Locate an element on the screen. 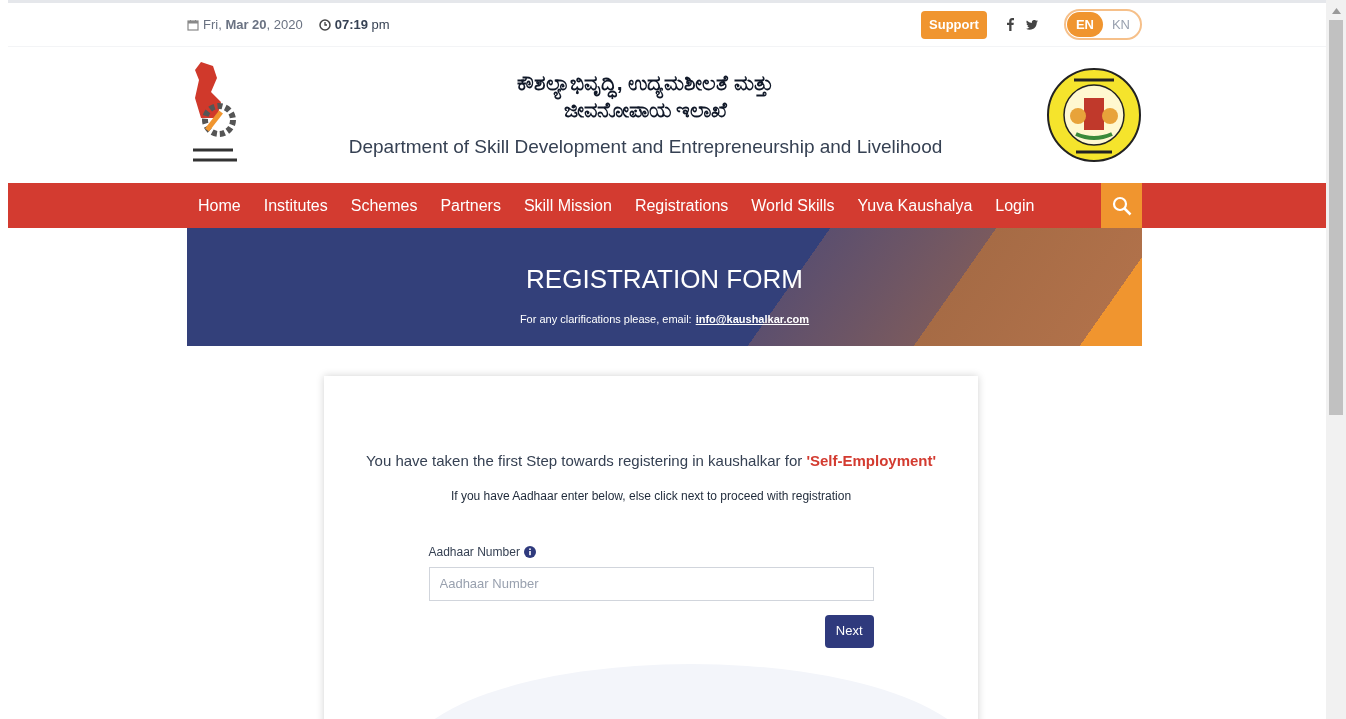 The image size is (1346, 719). department-title: Department of Skill Development and Entrepreneurship and Livelihood is located at coordinates (645, 146).